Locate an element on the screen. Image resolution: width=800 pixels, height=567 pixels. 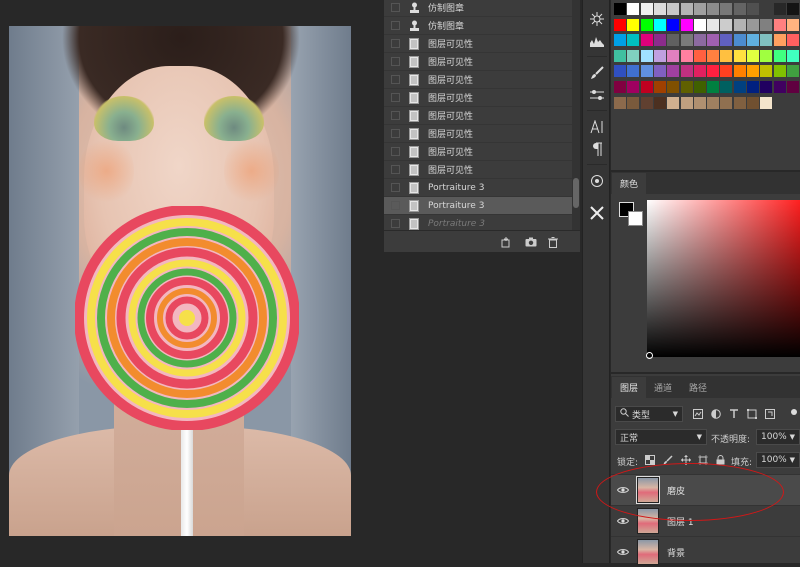
eye-icon is located at coordinates (623, 552).